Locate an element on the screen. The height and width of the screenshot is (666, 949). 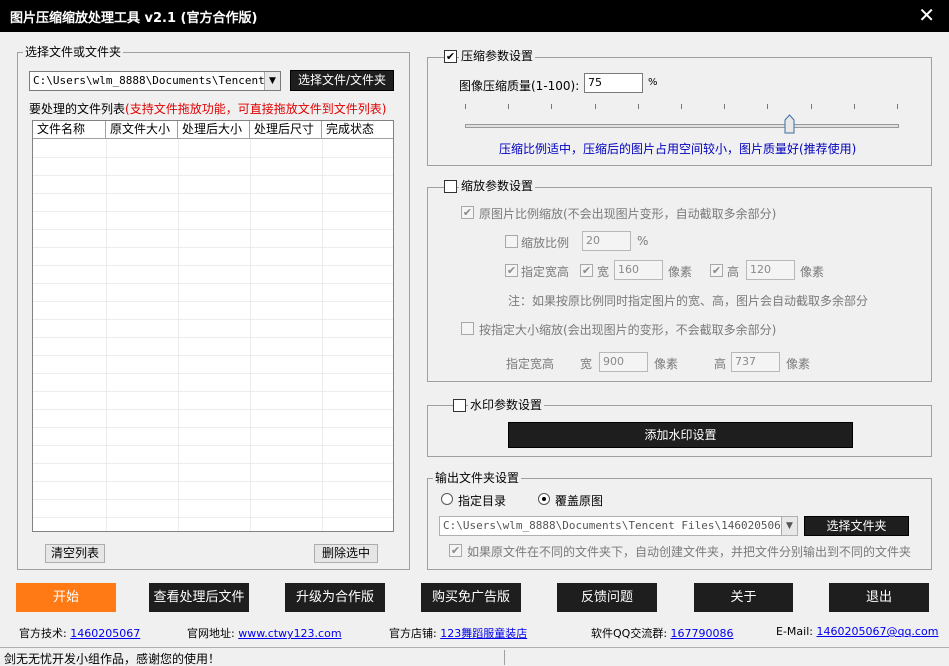
delete-selected-button: 删除选中 is located at coordinates (346, 553).